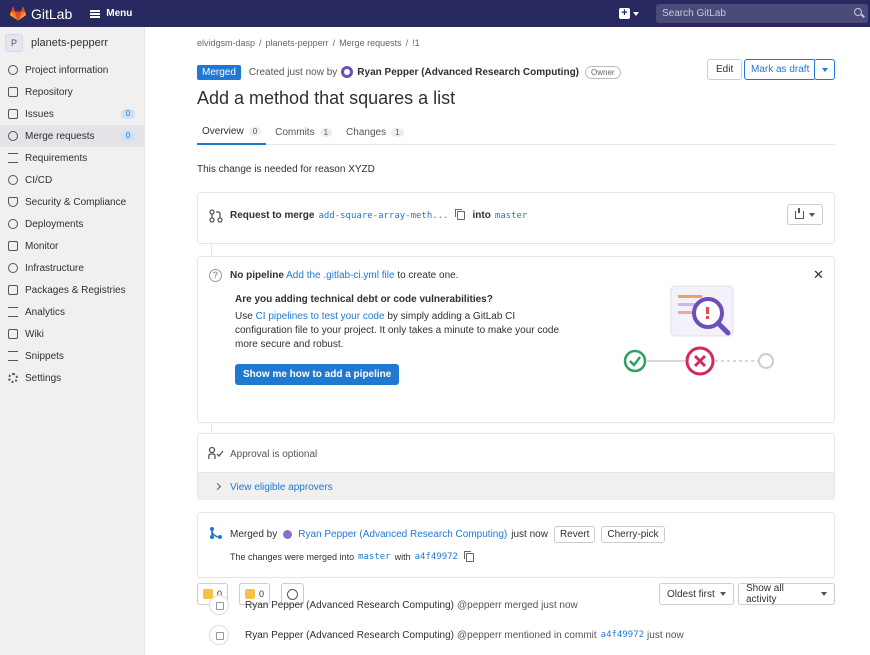 The width and height of the screenshot is (870, 655). I want to click on sidebar-item-infrastructure: Infrastructure, so click(72, 268).